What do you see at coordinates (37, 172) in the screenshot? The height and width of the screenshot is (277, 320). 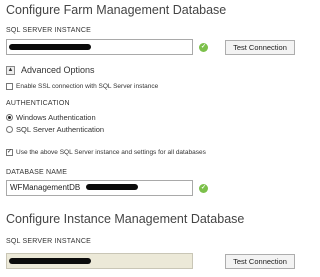 I see `database-name-label: DATABASE NAME` at bounding box center [37, 172].